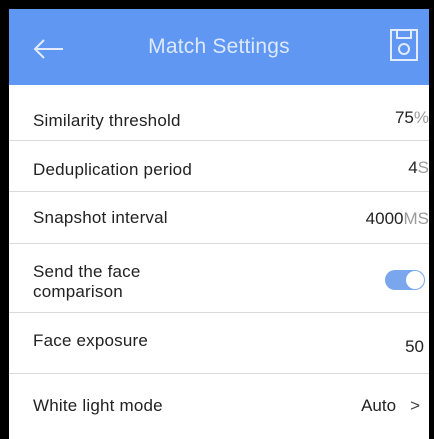 The width and height of the screenshot is (434, 439). What do you see at coordinates (405, 280) in the screenshot?
I see `send-face-comparison-toggle` at bounding box center [405, 280].